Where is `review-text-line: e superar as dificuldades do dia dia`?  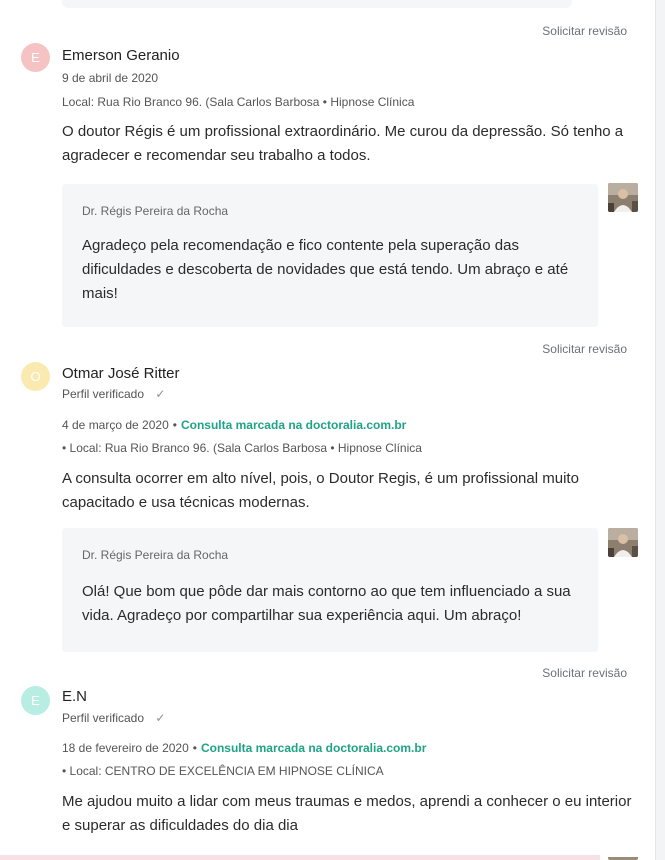
review-text-line: e superar as dificuldades do dia dia is located at coordinates (180, 825).